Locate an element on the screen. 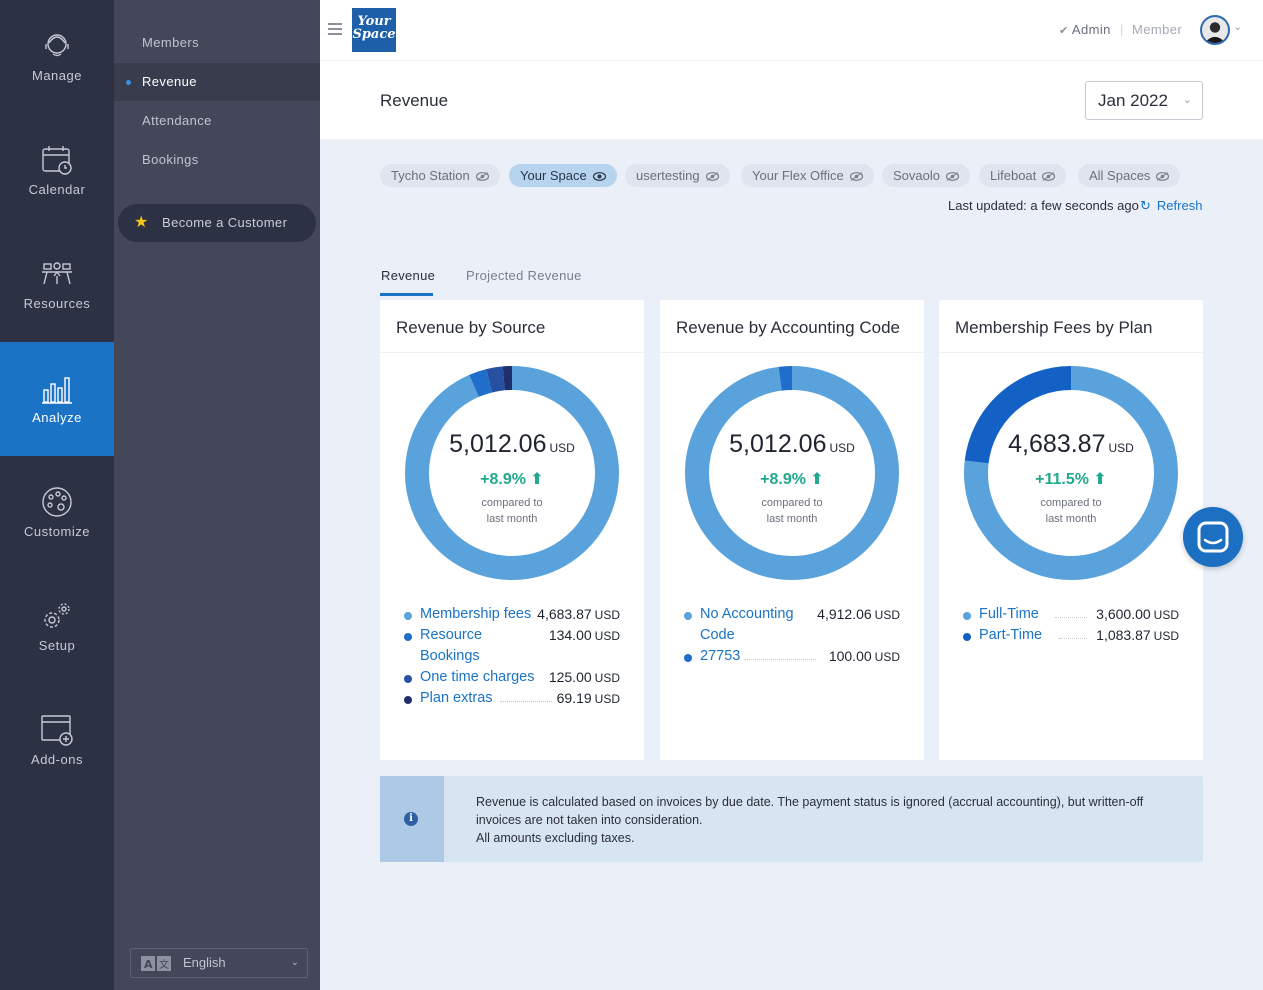 The width and height of the screenshot is (1263, 990). legend-amount: 1,083.87 is located at coordinates (1123, 635).